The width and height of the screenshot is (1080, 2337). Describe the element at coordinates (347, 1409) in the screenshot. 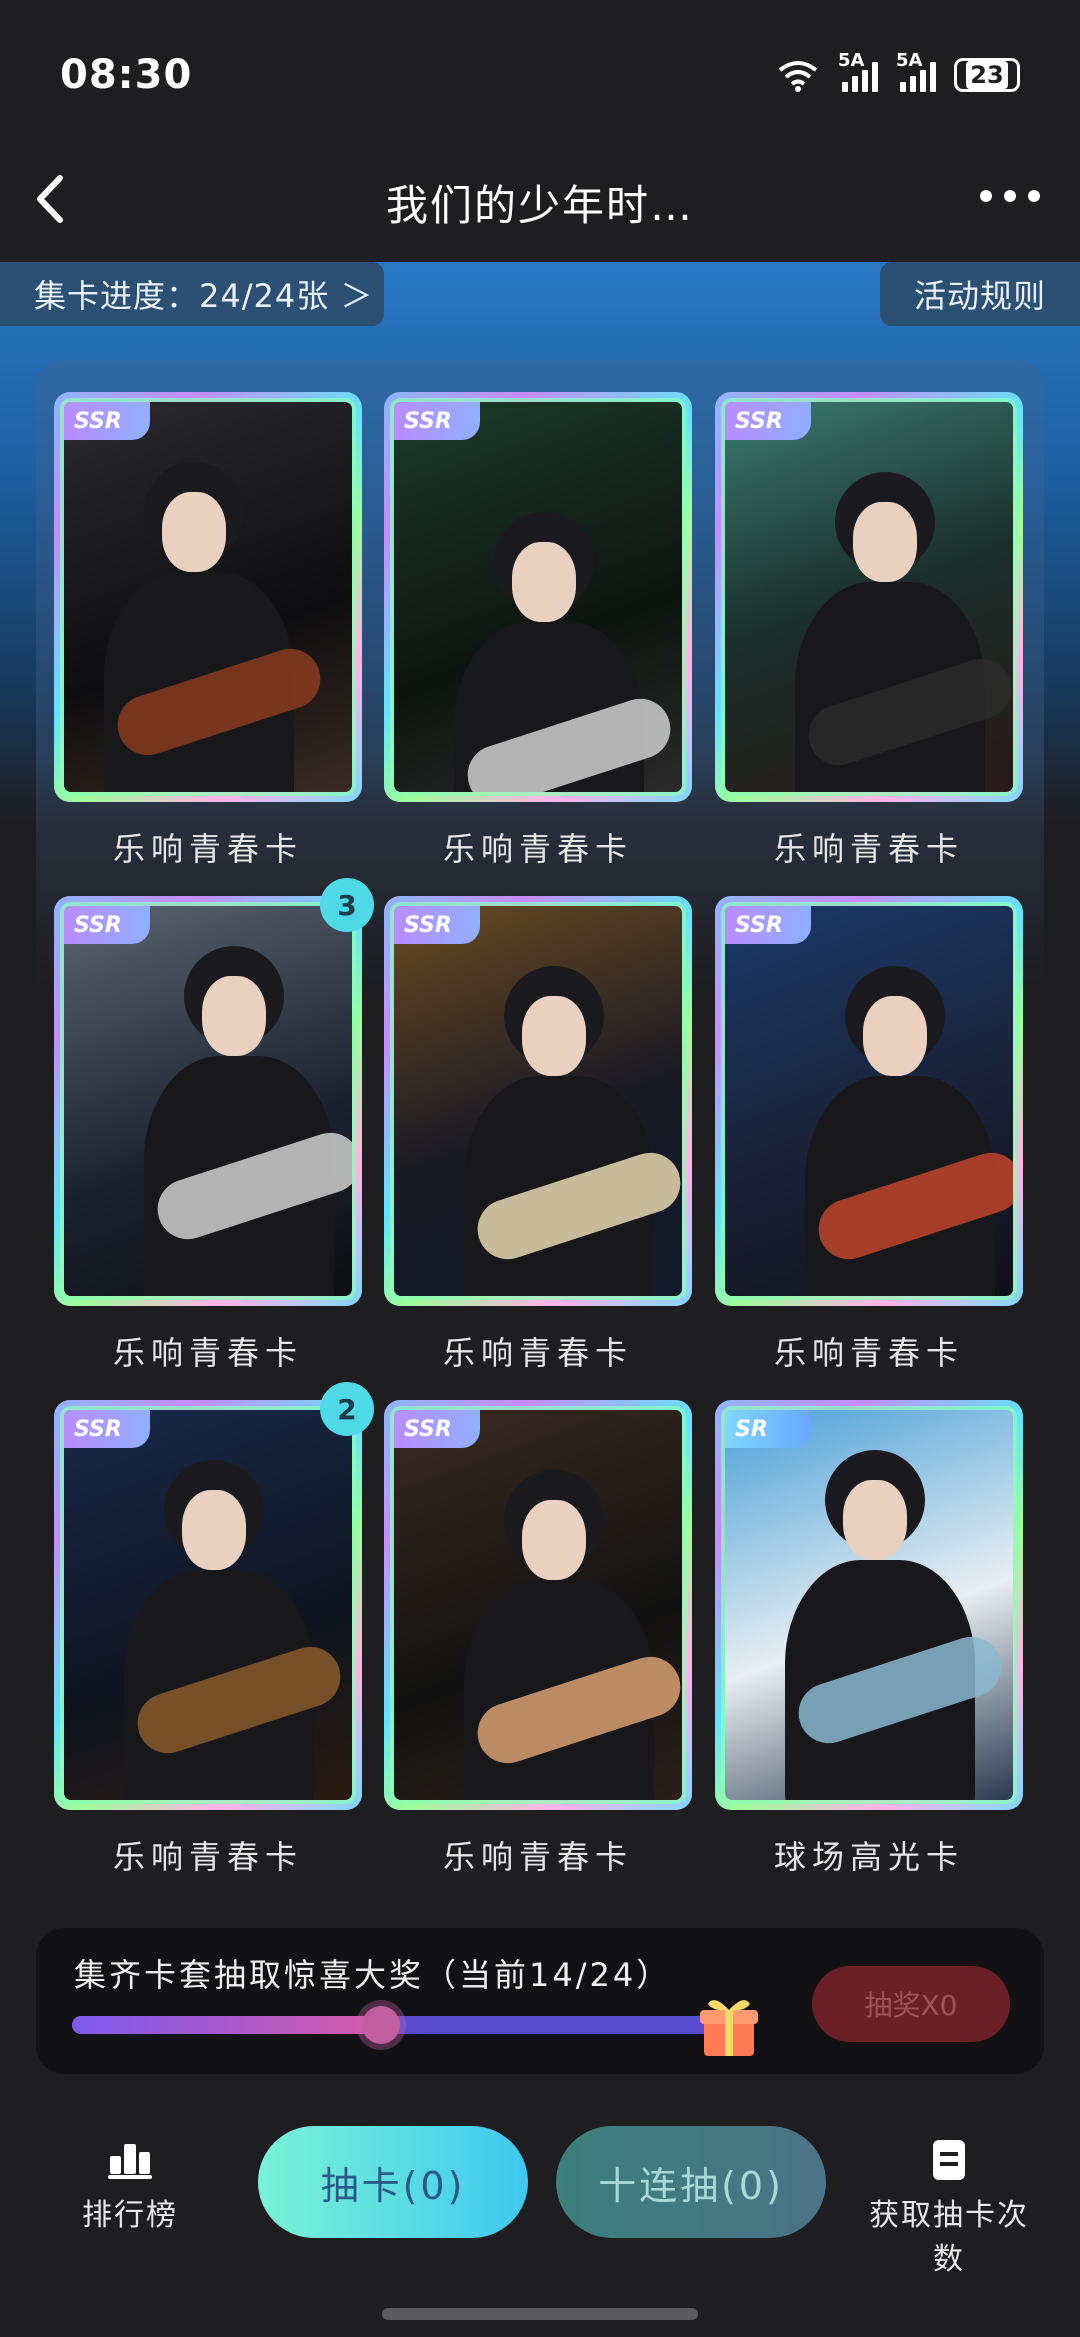

I see `card-count-badge: 2` at that location.